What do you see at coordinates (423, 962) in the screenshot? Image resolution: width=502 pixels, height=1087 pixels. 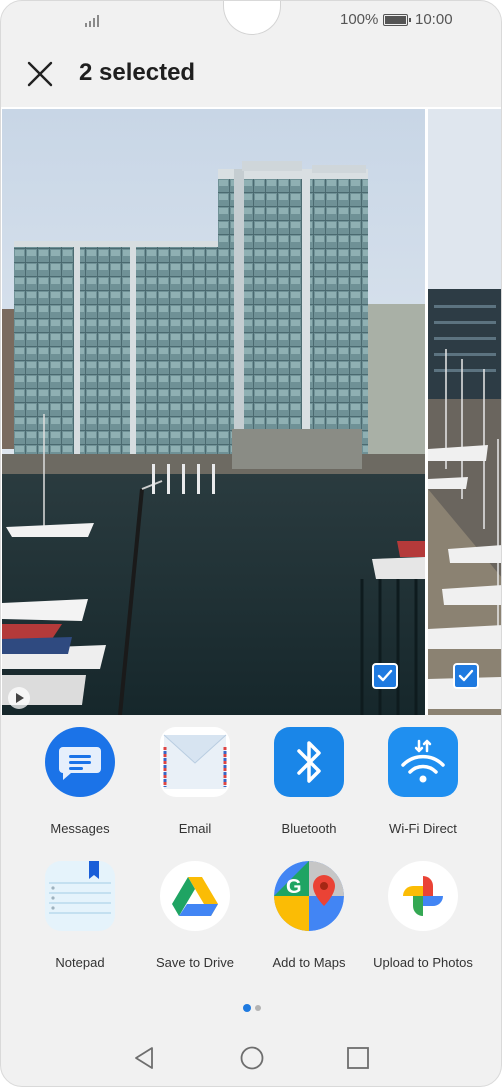 I see `share-target-label: Upload to Photos` at bounding box center [423, 962].